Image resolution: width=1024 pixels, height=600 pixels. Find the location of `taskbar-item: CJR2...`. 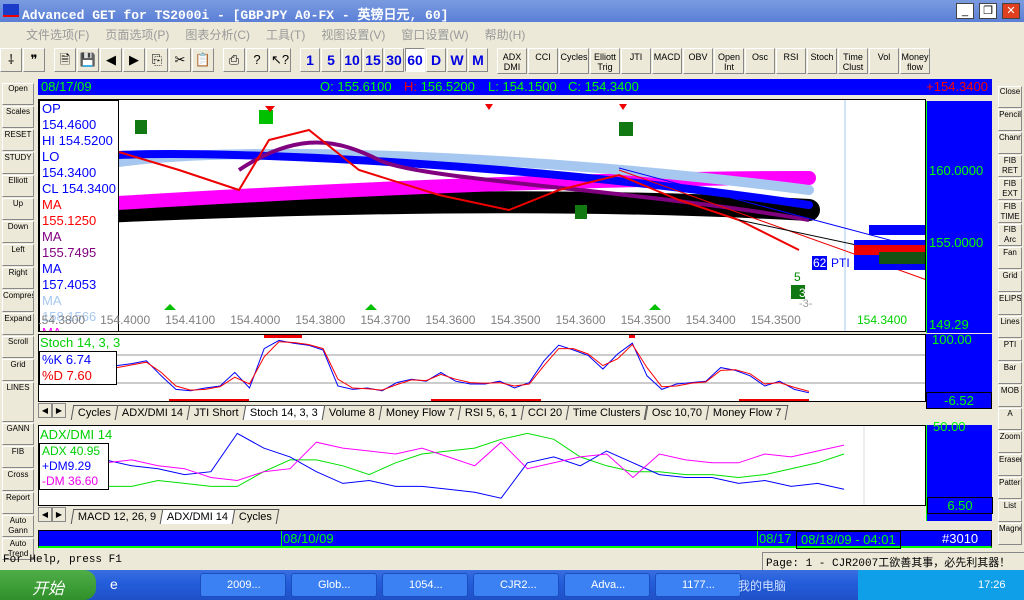

taskbar-item: CJR2... is located at coordinates (516, 585).